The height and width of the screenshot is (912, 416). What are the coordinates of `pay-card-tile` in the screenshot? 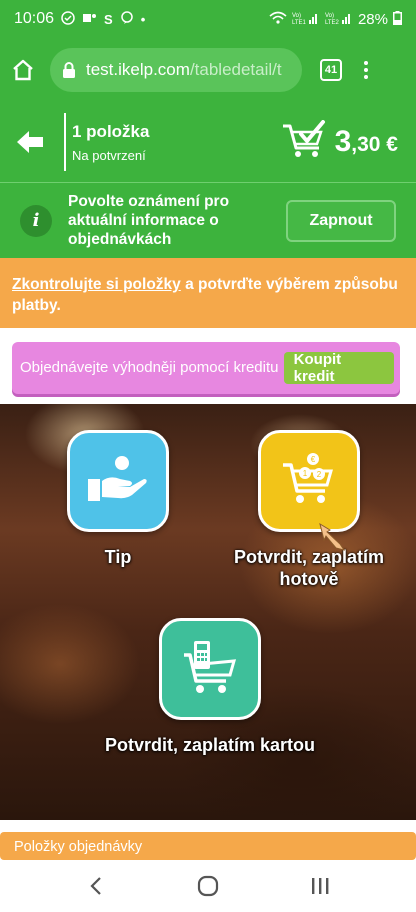 It's located at (210, 669).